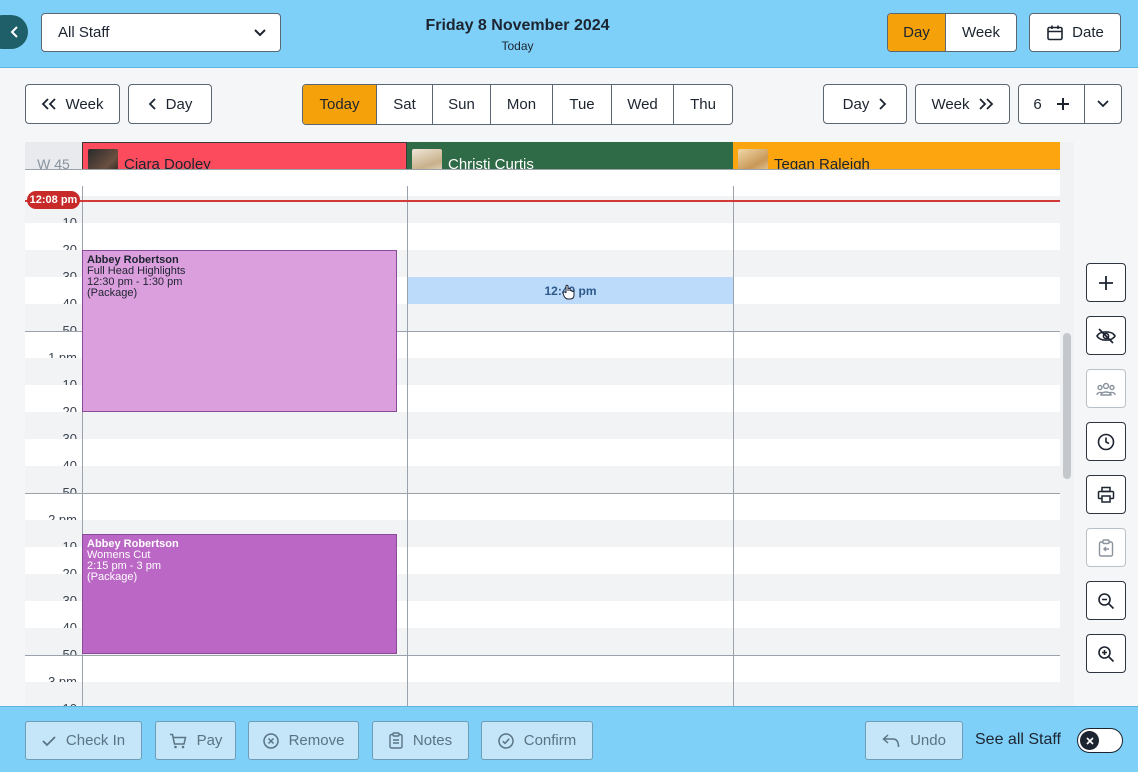 This screenshot has width=1138, height=772. I want to click on day-thu: Thu, so click(703, 104).